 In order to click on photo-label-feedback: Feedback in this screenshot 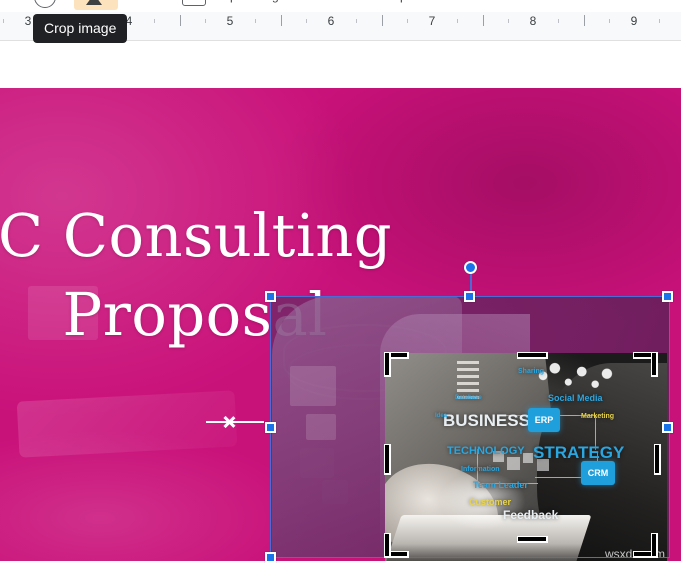, I will do `click(531, 515)`.